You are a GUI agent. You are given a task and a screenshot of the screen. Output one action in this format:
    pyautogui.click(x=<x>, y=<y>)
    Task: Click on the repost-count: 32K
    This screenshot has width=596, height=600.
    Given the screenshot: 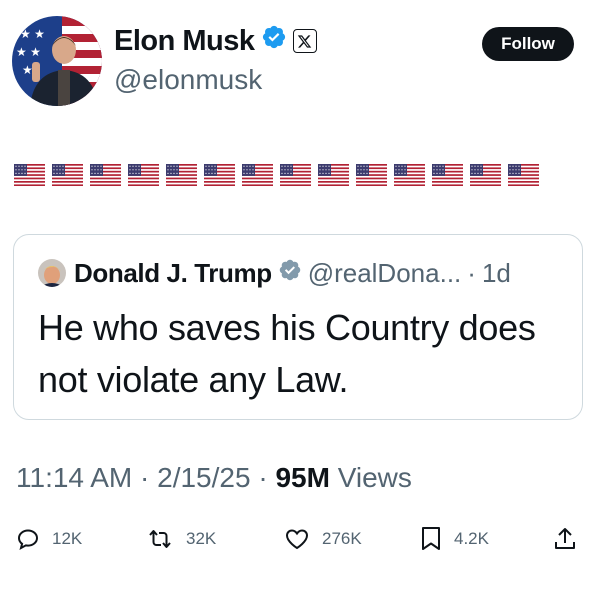 What is the action you would take?
    pyautogui.click(x=201, y=538)
    